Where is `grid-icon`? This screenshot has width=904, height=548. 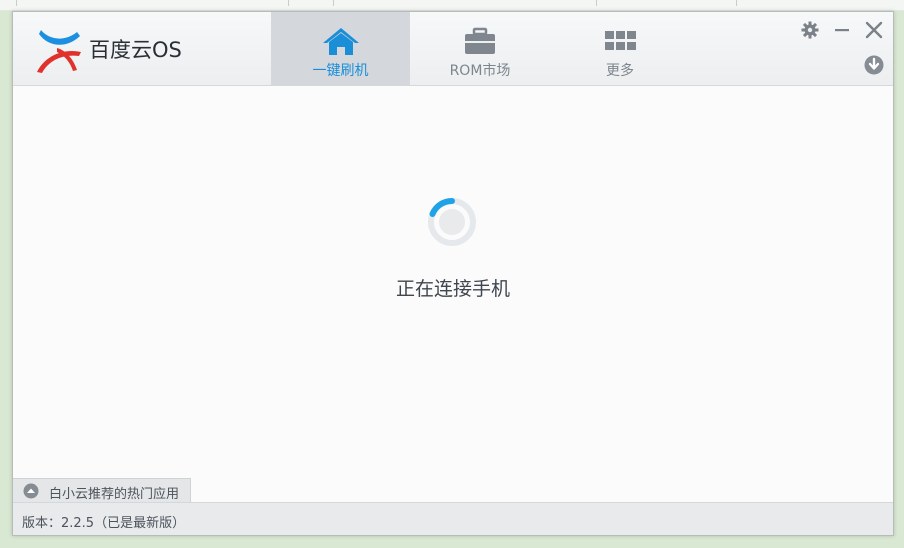 grid-icon is located at coordinates (620, 40).